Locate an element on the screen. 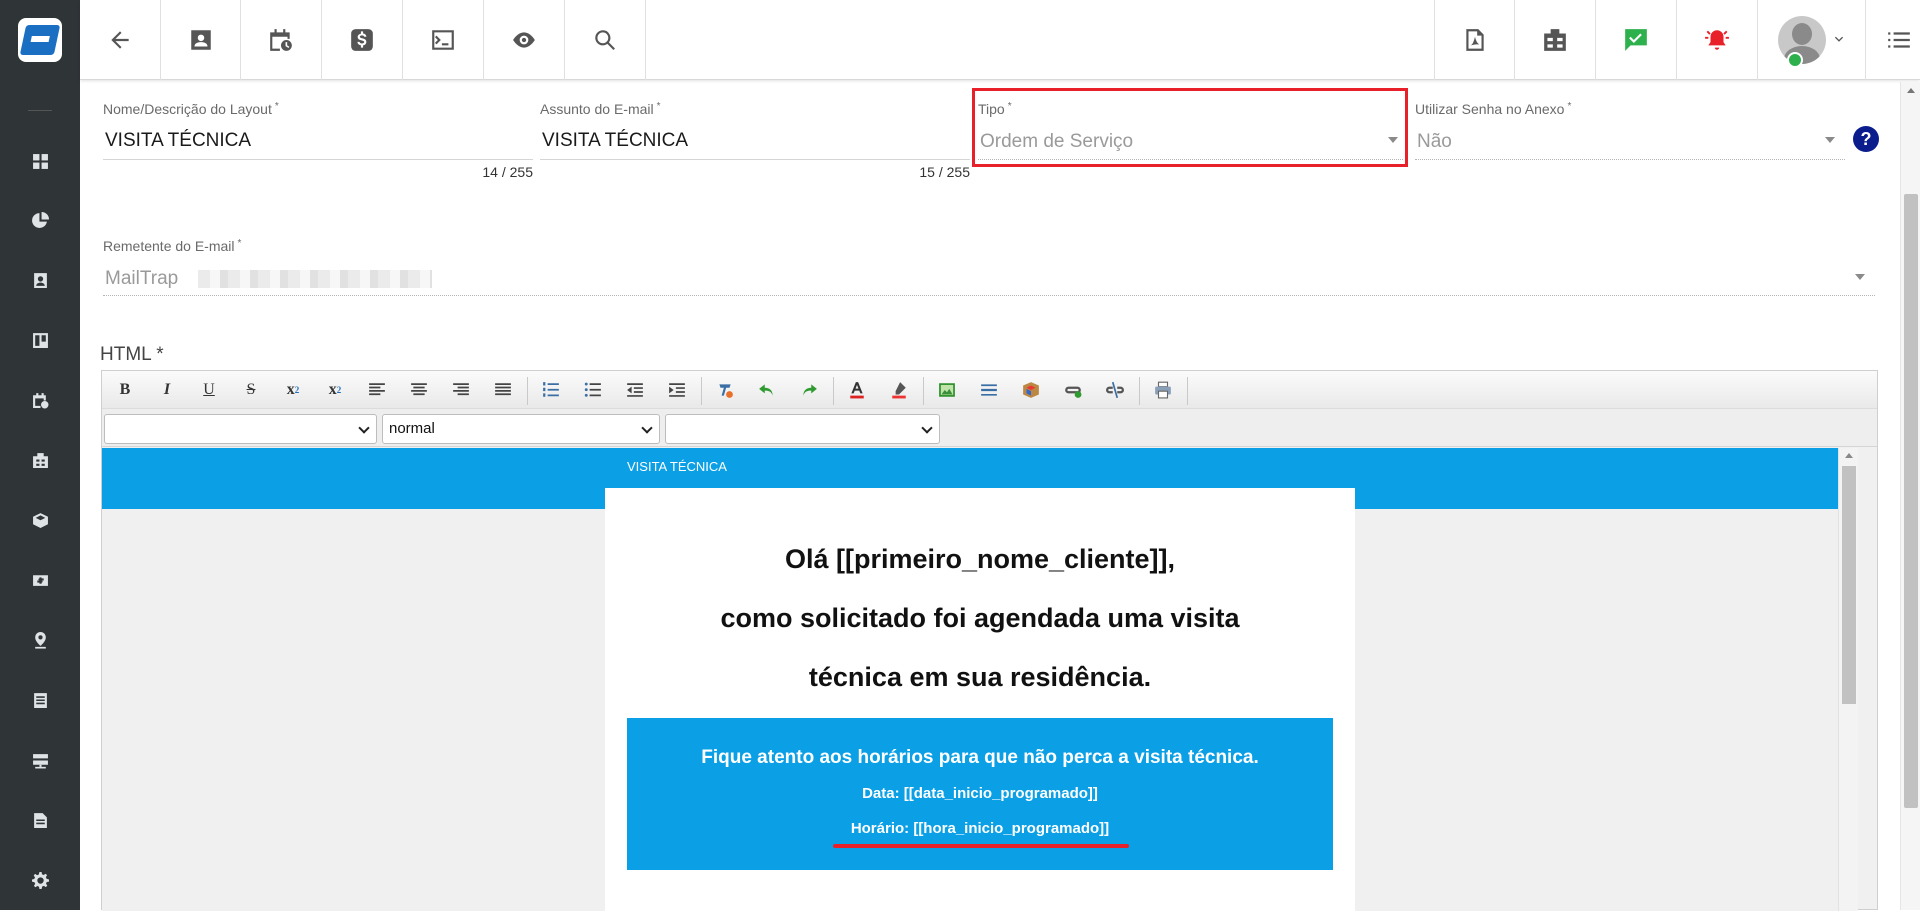  box-icon is located at coordinates (40, 520).